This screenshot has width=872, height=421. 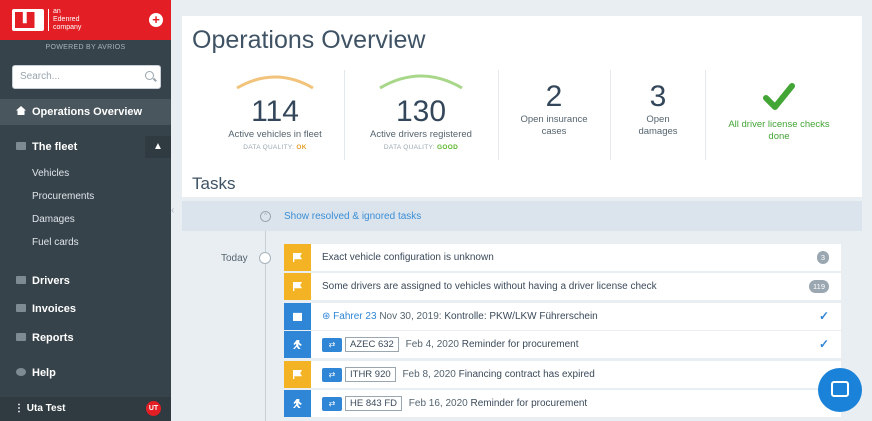 What do you see at coordinates (153, 408) in the screenshot?
I see `avatar: UT` at bounding box center [153, 408].